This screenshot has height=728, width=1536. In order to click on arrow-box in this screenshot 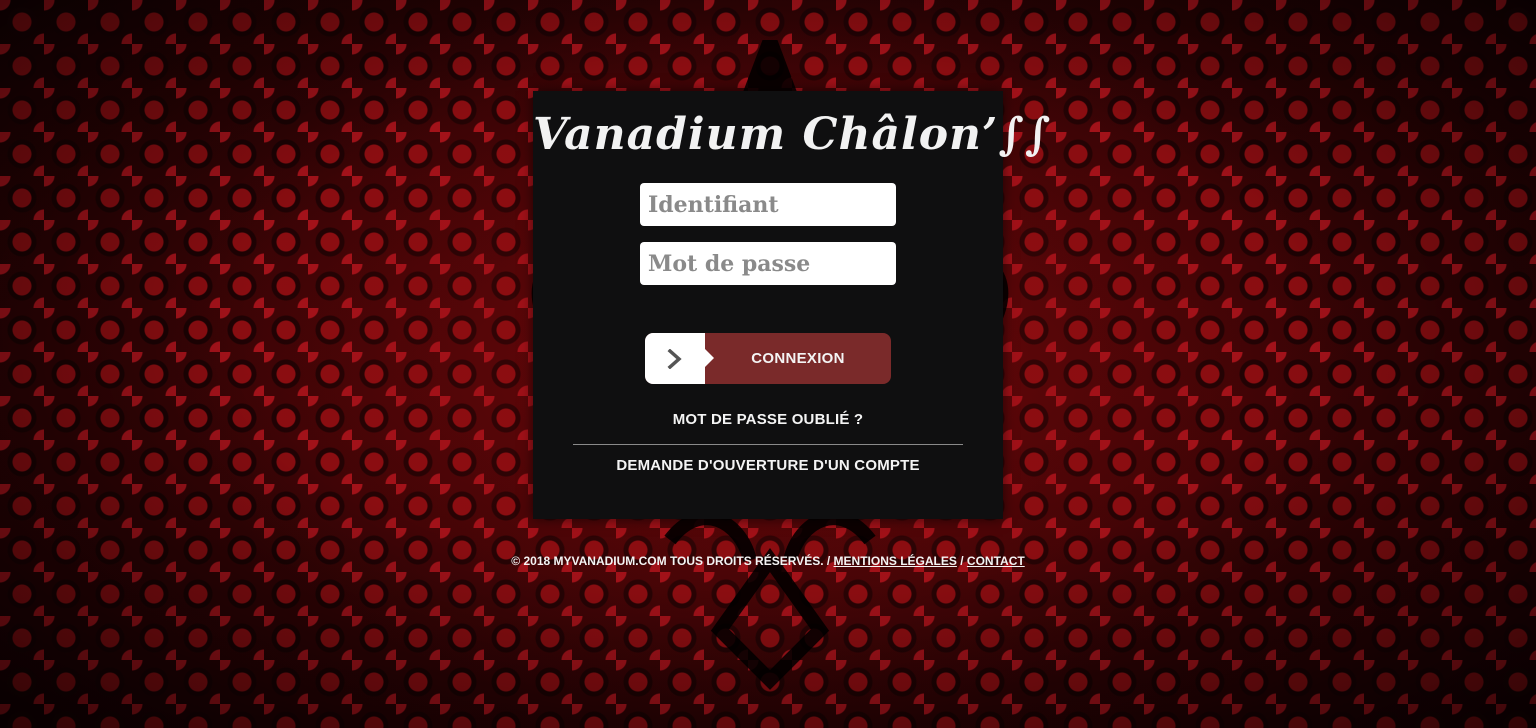, I will do `click(679, 358)`.